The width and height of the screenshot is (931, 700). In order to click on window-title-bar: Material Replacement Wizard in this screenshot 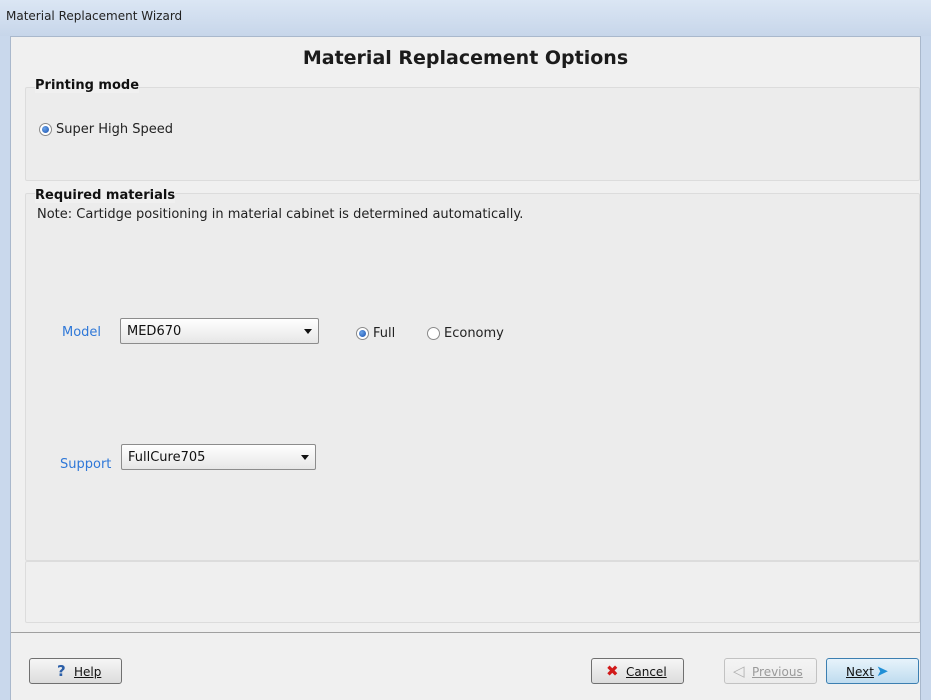, I will do `click(465, 18)`.